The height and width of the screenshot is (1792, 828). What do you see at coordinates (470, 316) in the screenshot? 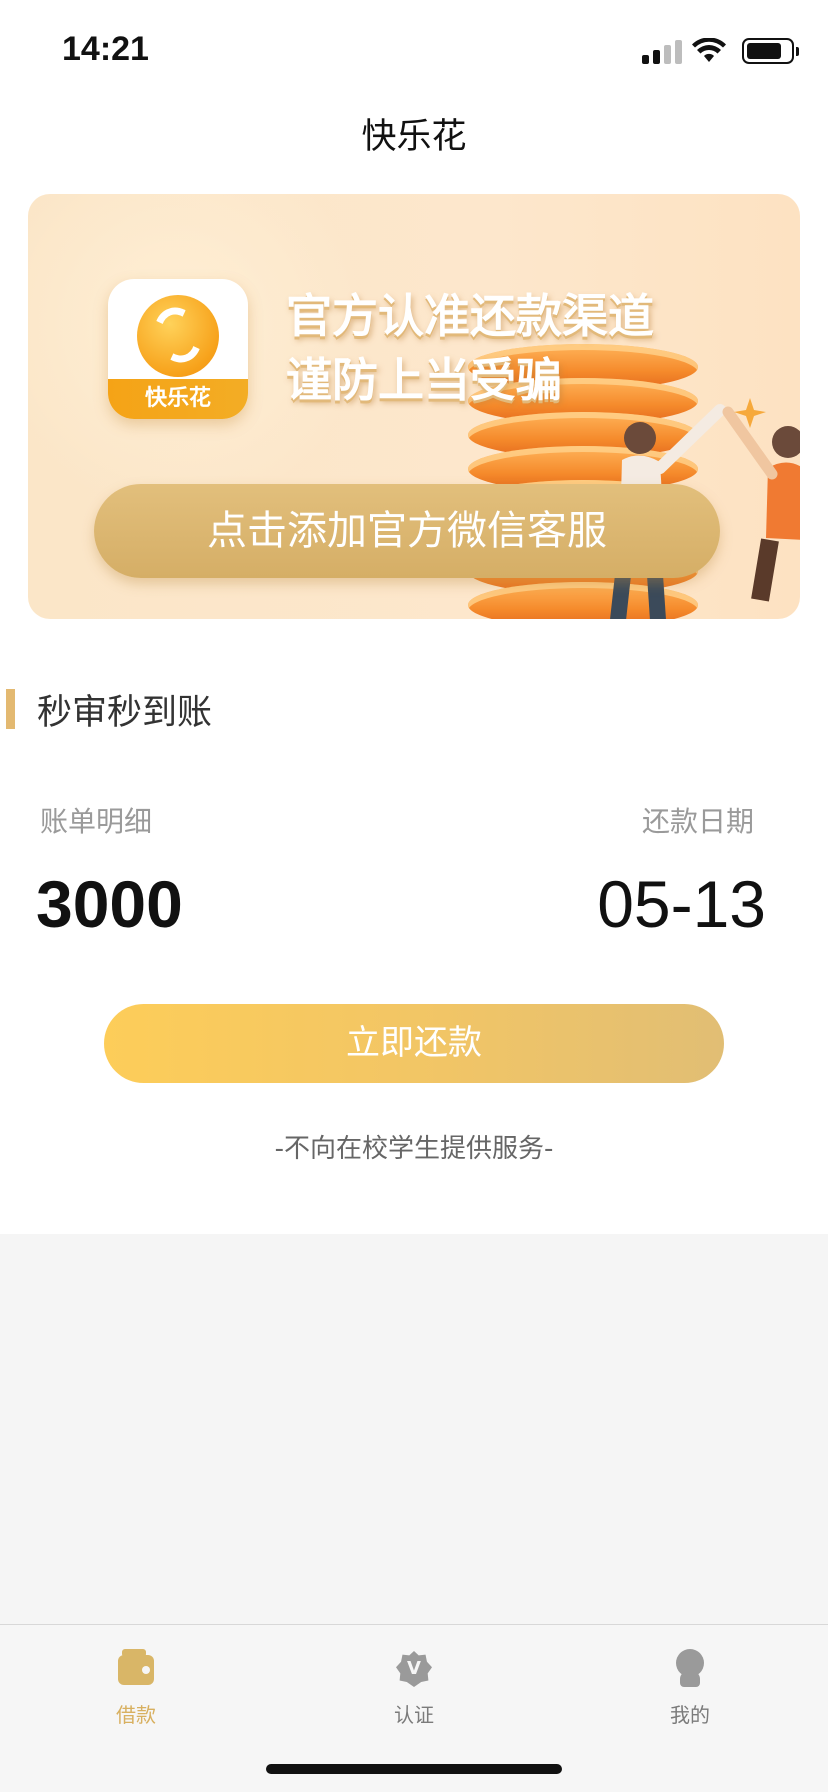
I see `banner-headline-line1: 官方认准还款渠道` at bounding box center [470, 316].